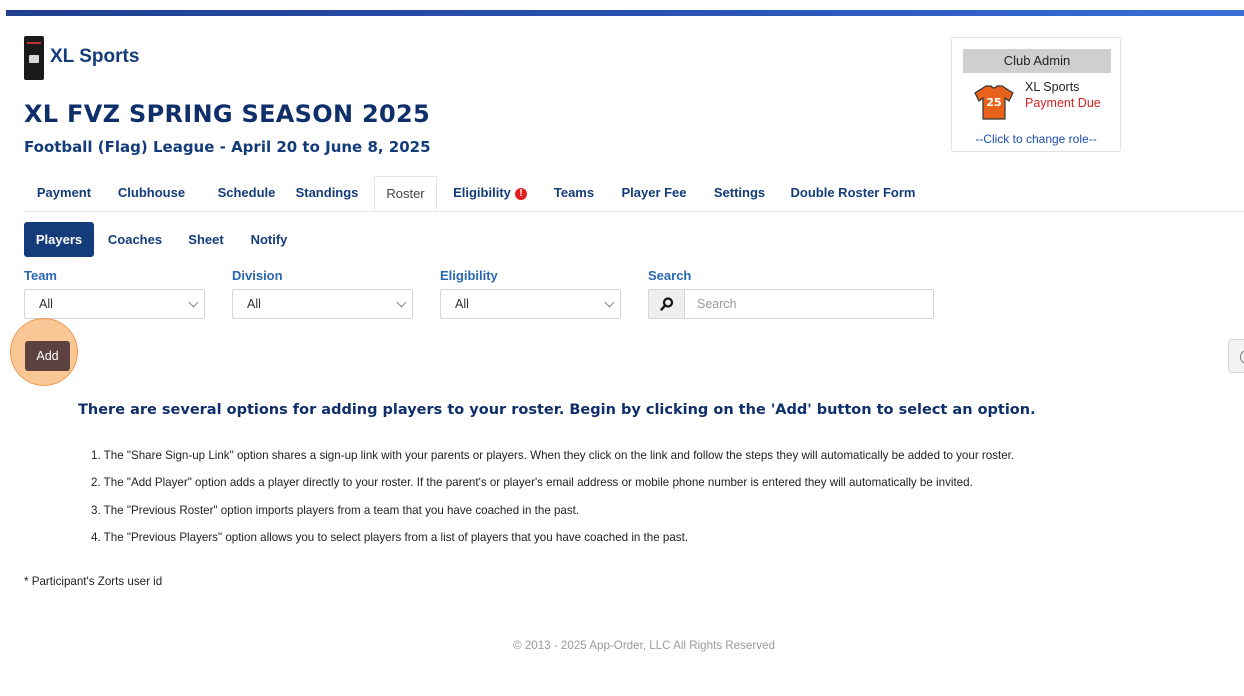 The width and height of the screenshot is (1244, 696). I want to click on search-button, so click(667, 304).